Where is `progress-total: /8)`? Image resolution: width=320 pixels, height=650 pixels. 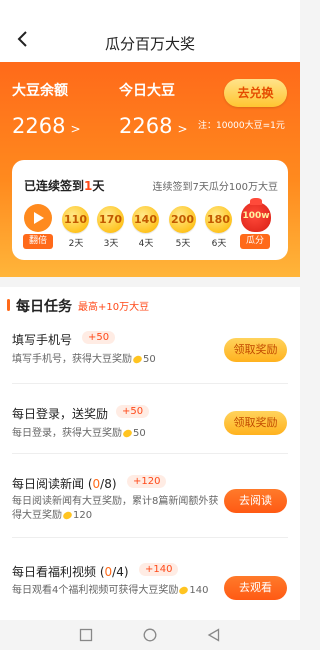 progress-total: /8) is located at coordinates (108, 484).